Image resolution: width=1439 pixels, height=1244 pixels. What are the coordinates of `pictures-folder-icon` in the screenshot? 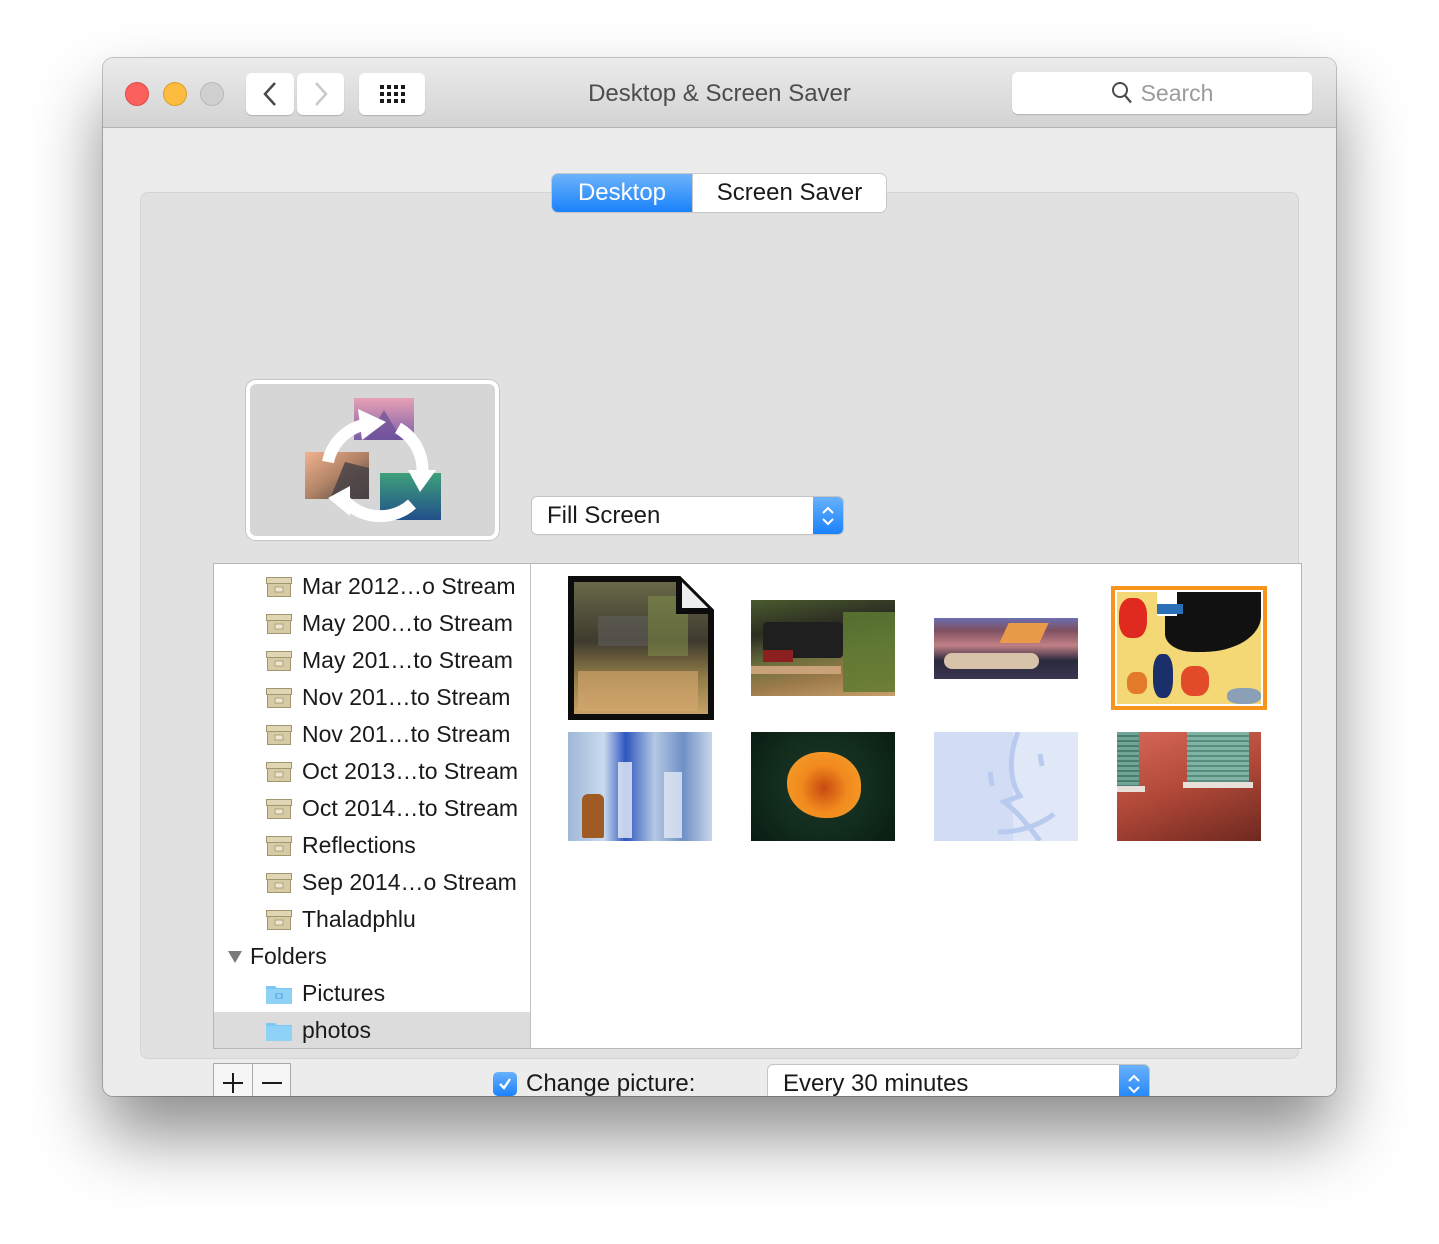 It's located at (279, 994).